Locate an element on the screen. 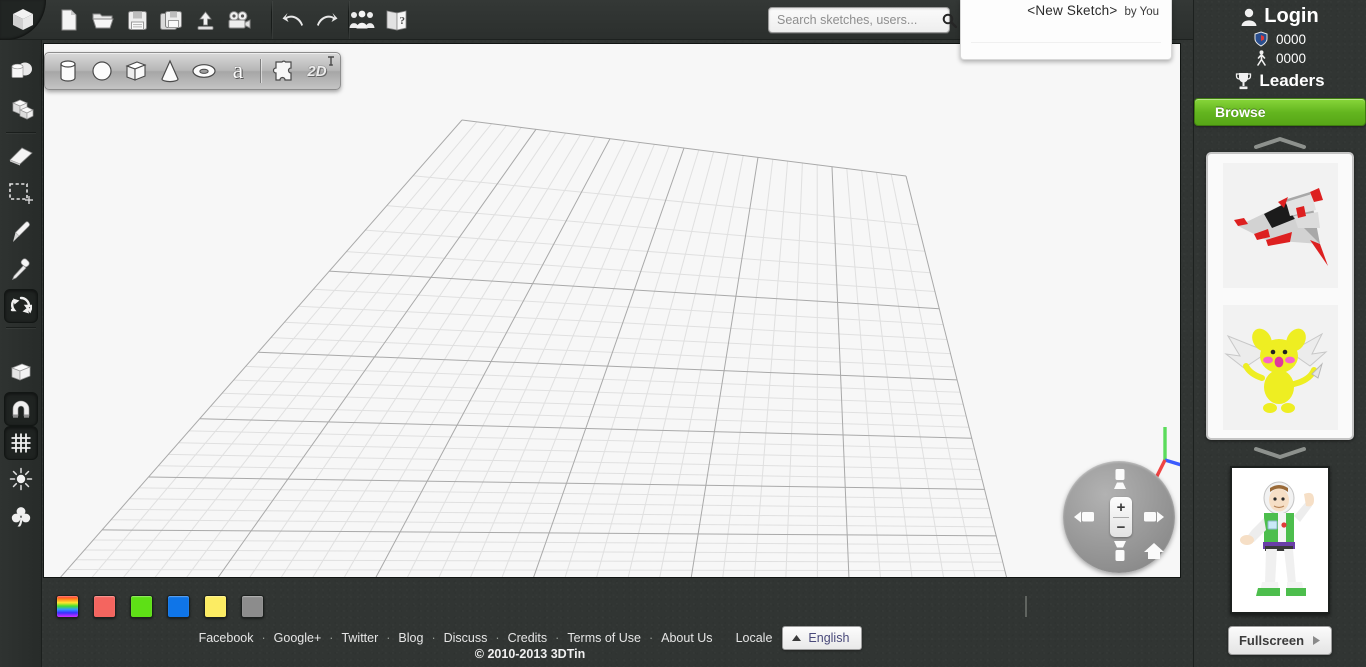 Image resolution: width=1366 pixels, height=667 pixels. nav-camera-left is located at coordinates (1084, 517).